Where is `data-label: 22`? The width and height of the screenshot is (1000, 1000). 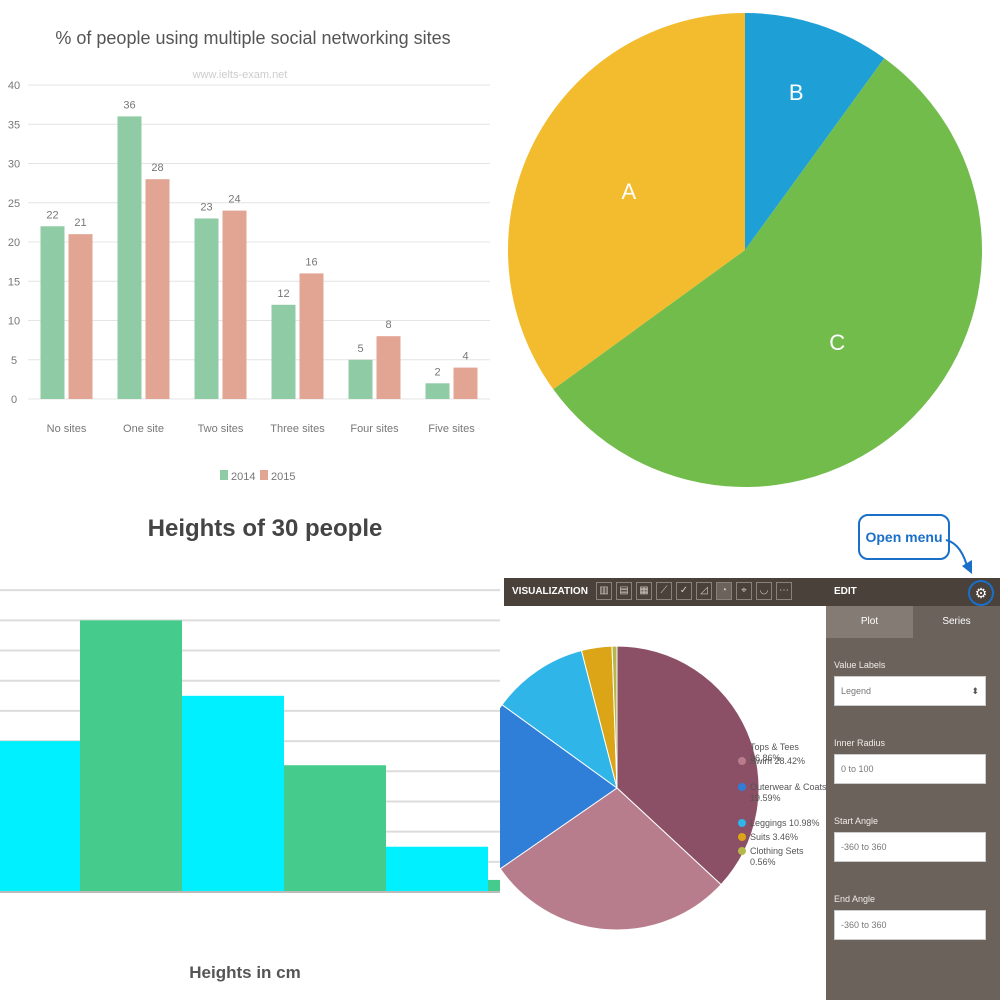 data-label: 22 is located at coordinates (52, 215).